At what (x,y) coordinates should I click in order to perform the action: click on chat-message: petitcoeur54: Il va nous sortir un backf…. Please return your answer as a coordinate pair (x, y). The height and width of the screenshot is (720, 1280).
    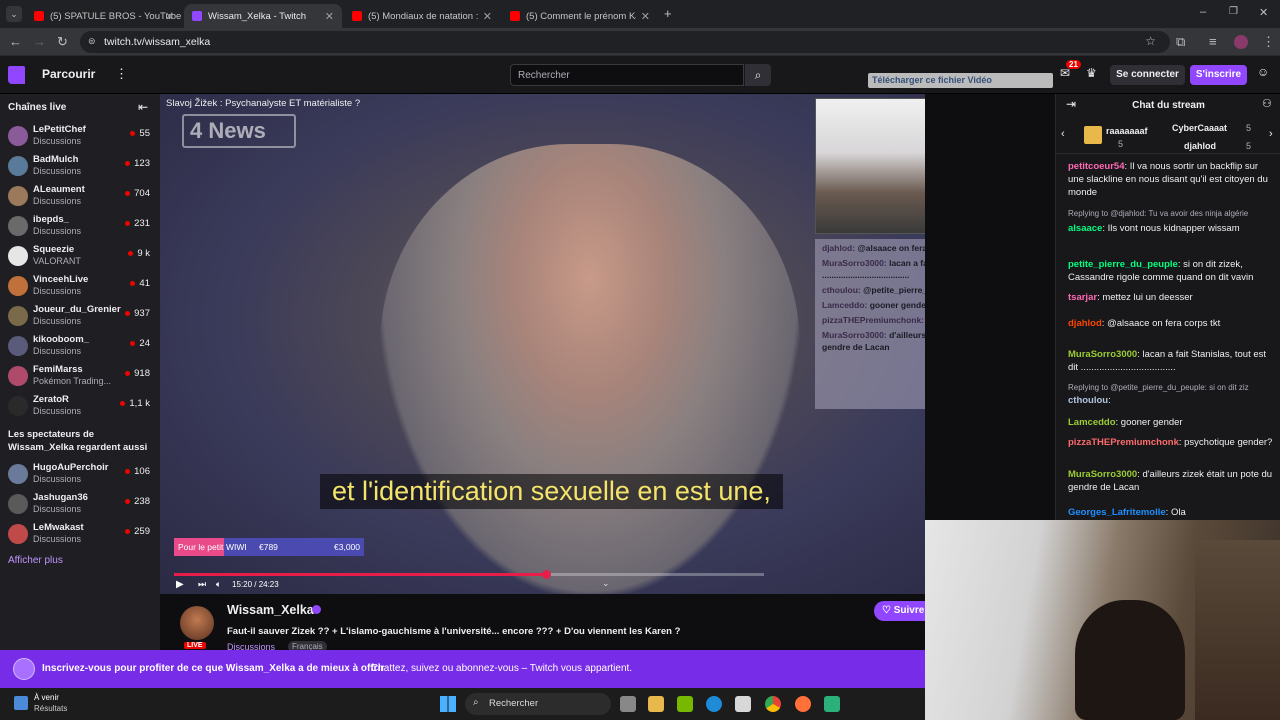
    Looking at the image, I should click on (1170, 179).